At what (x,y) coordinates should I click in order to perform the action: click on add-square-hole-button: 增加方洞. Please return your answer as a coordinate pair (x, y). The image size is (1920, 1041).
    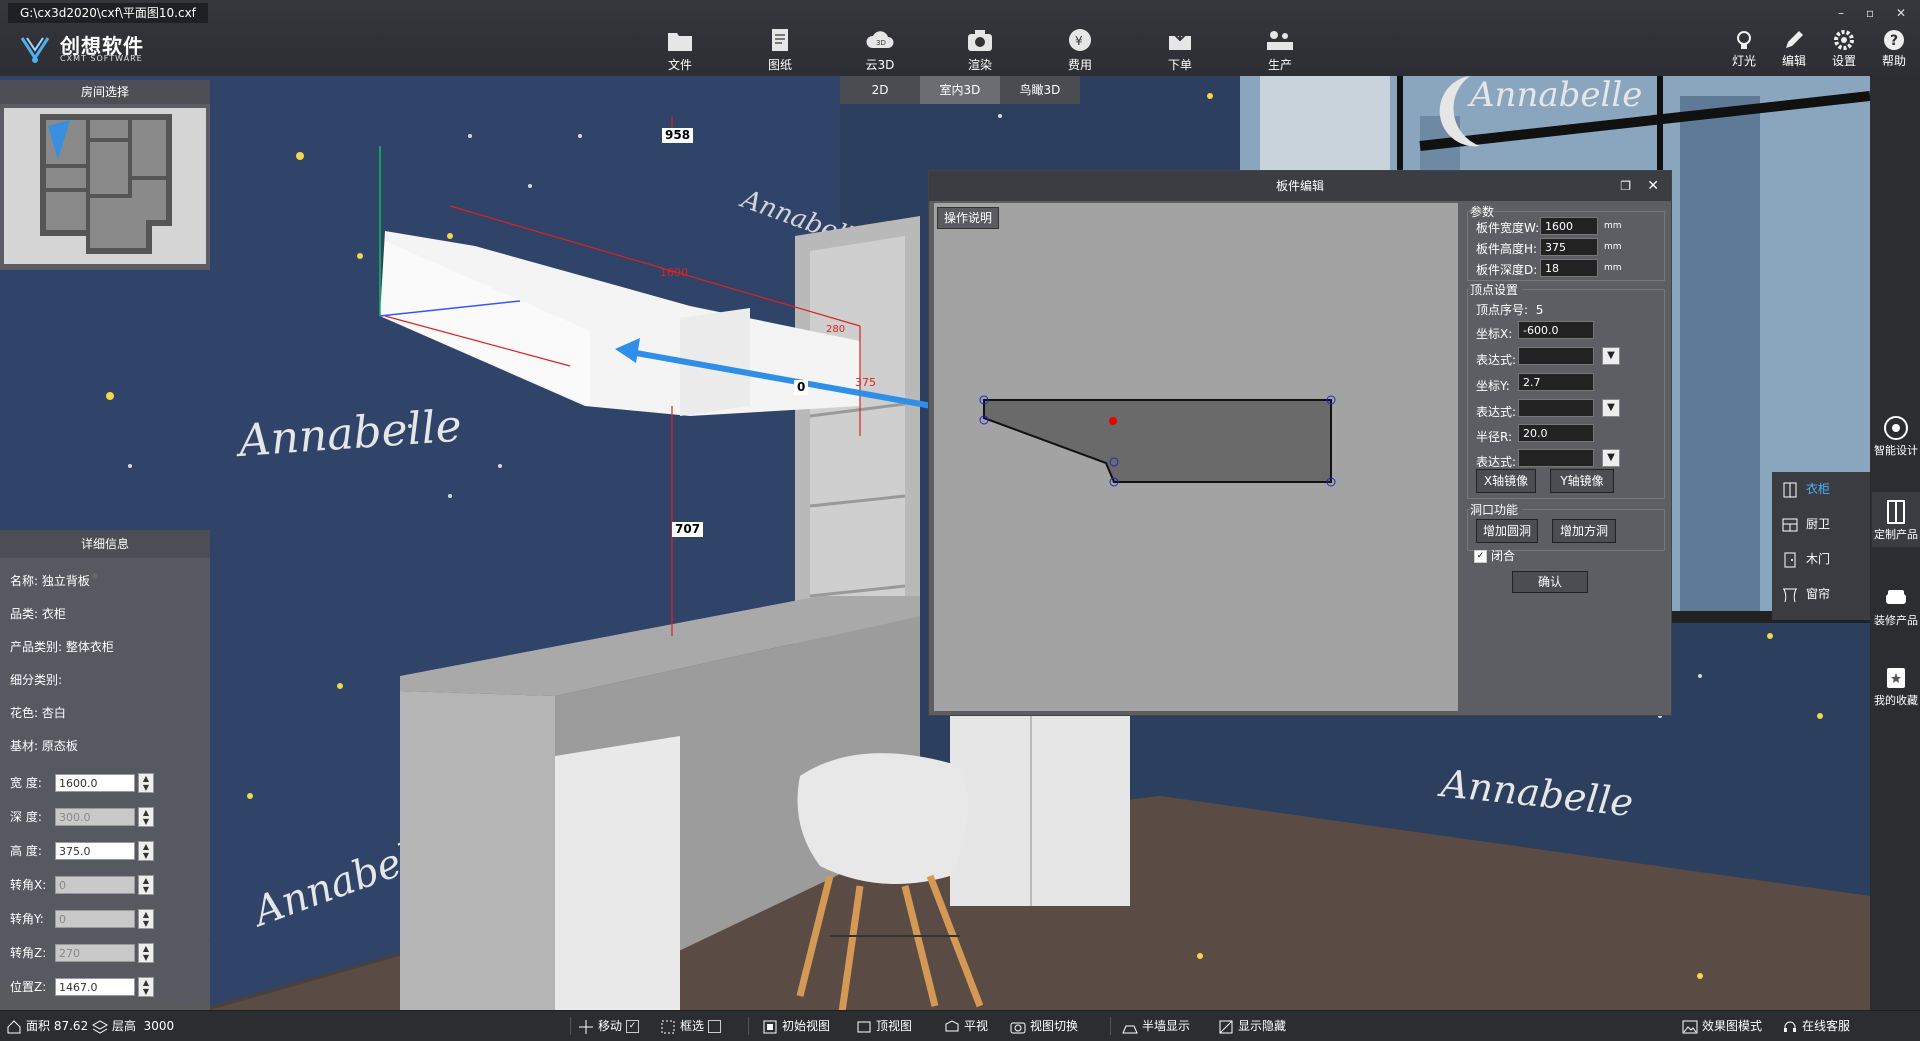
    Looking at the image, I should click on (1584, 531).